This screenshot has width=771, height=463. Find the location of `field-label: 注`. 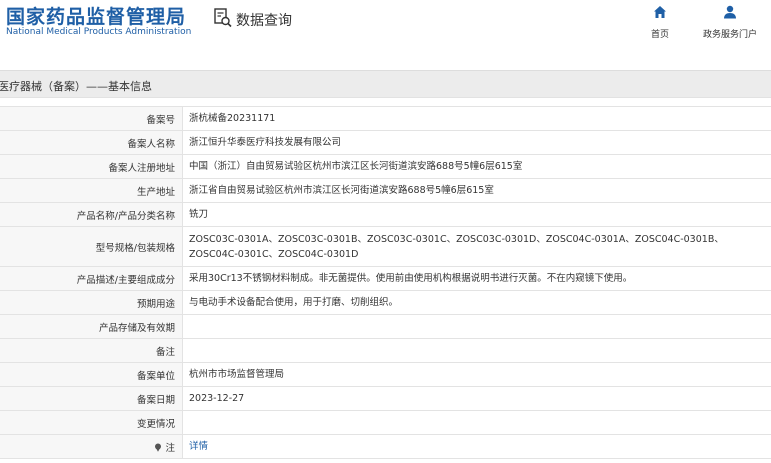

field-label: 注 is located at coordinates (91, 446).